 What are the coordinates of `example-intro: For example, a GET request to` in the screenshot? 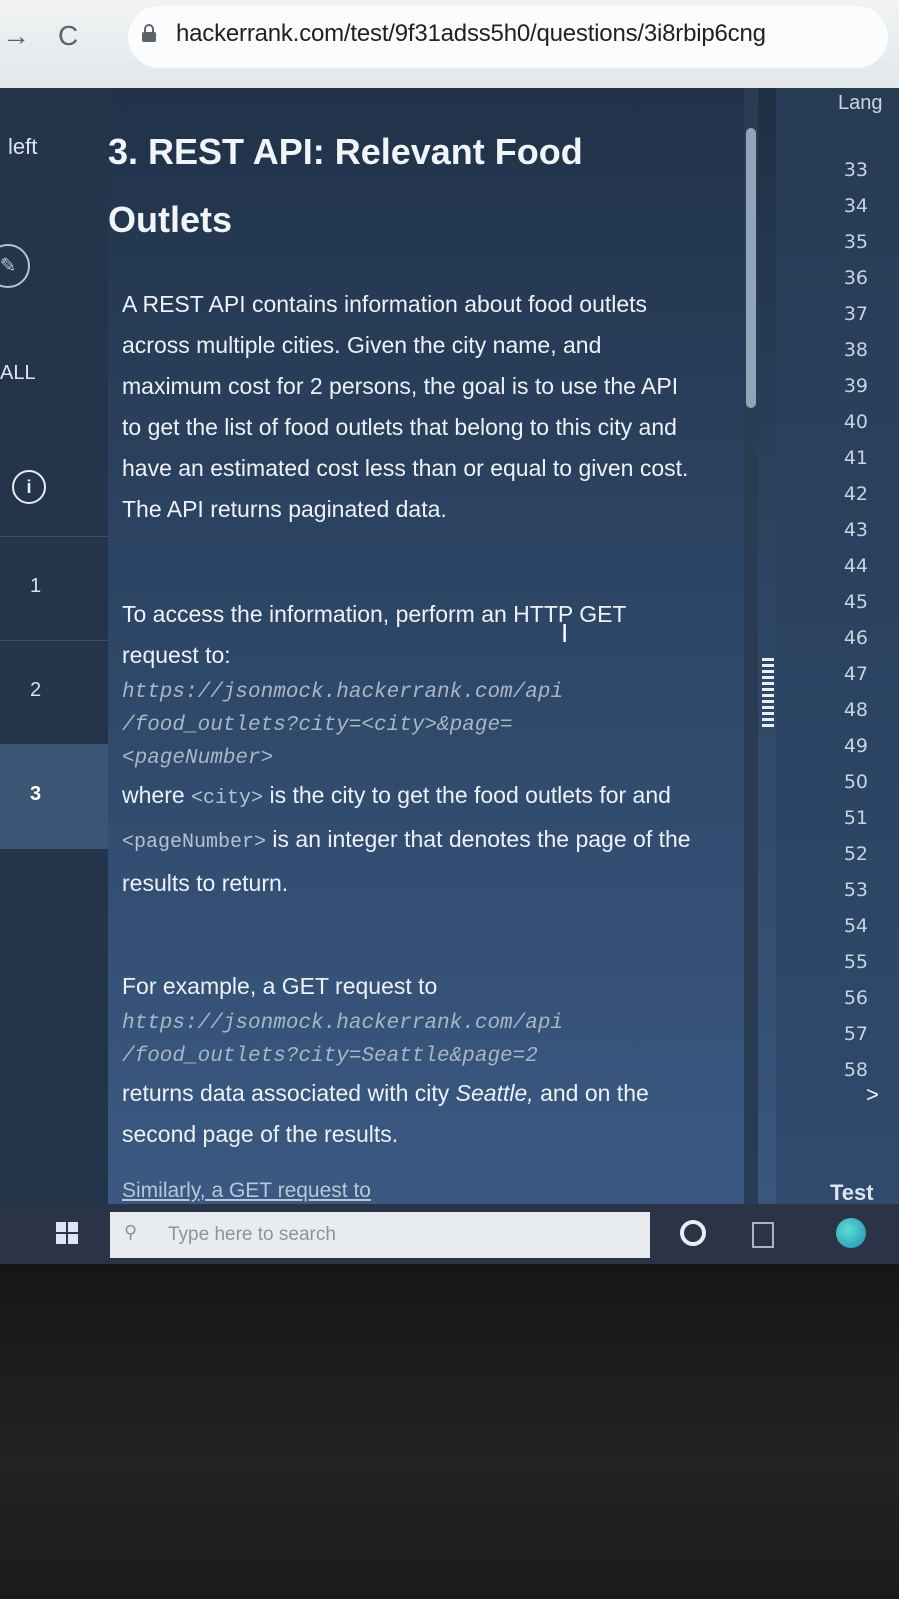 It's located at (280, 986).